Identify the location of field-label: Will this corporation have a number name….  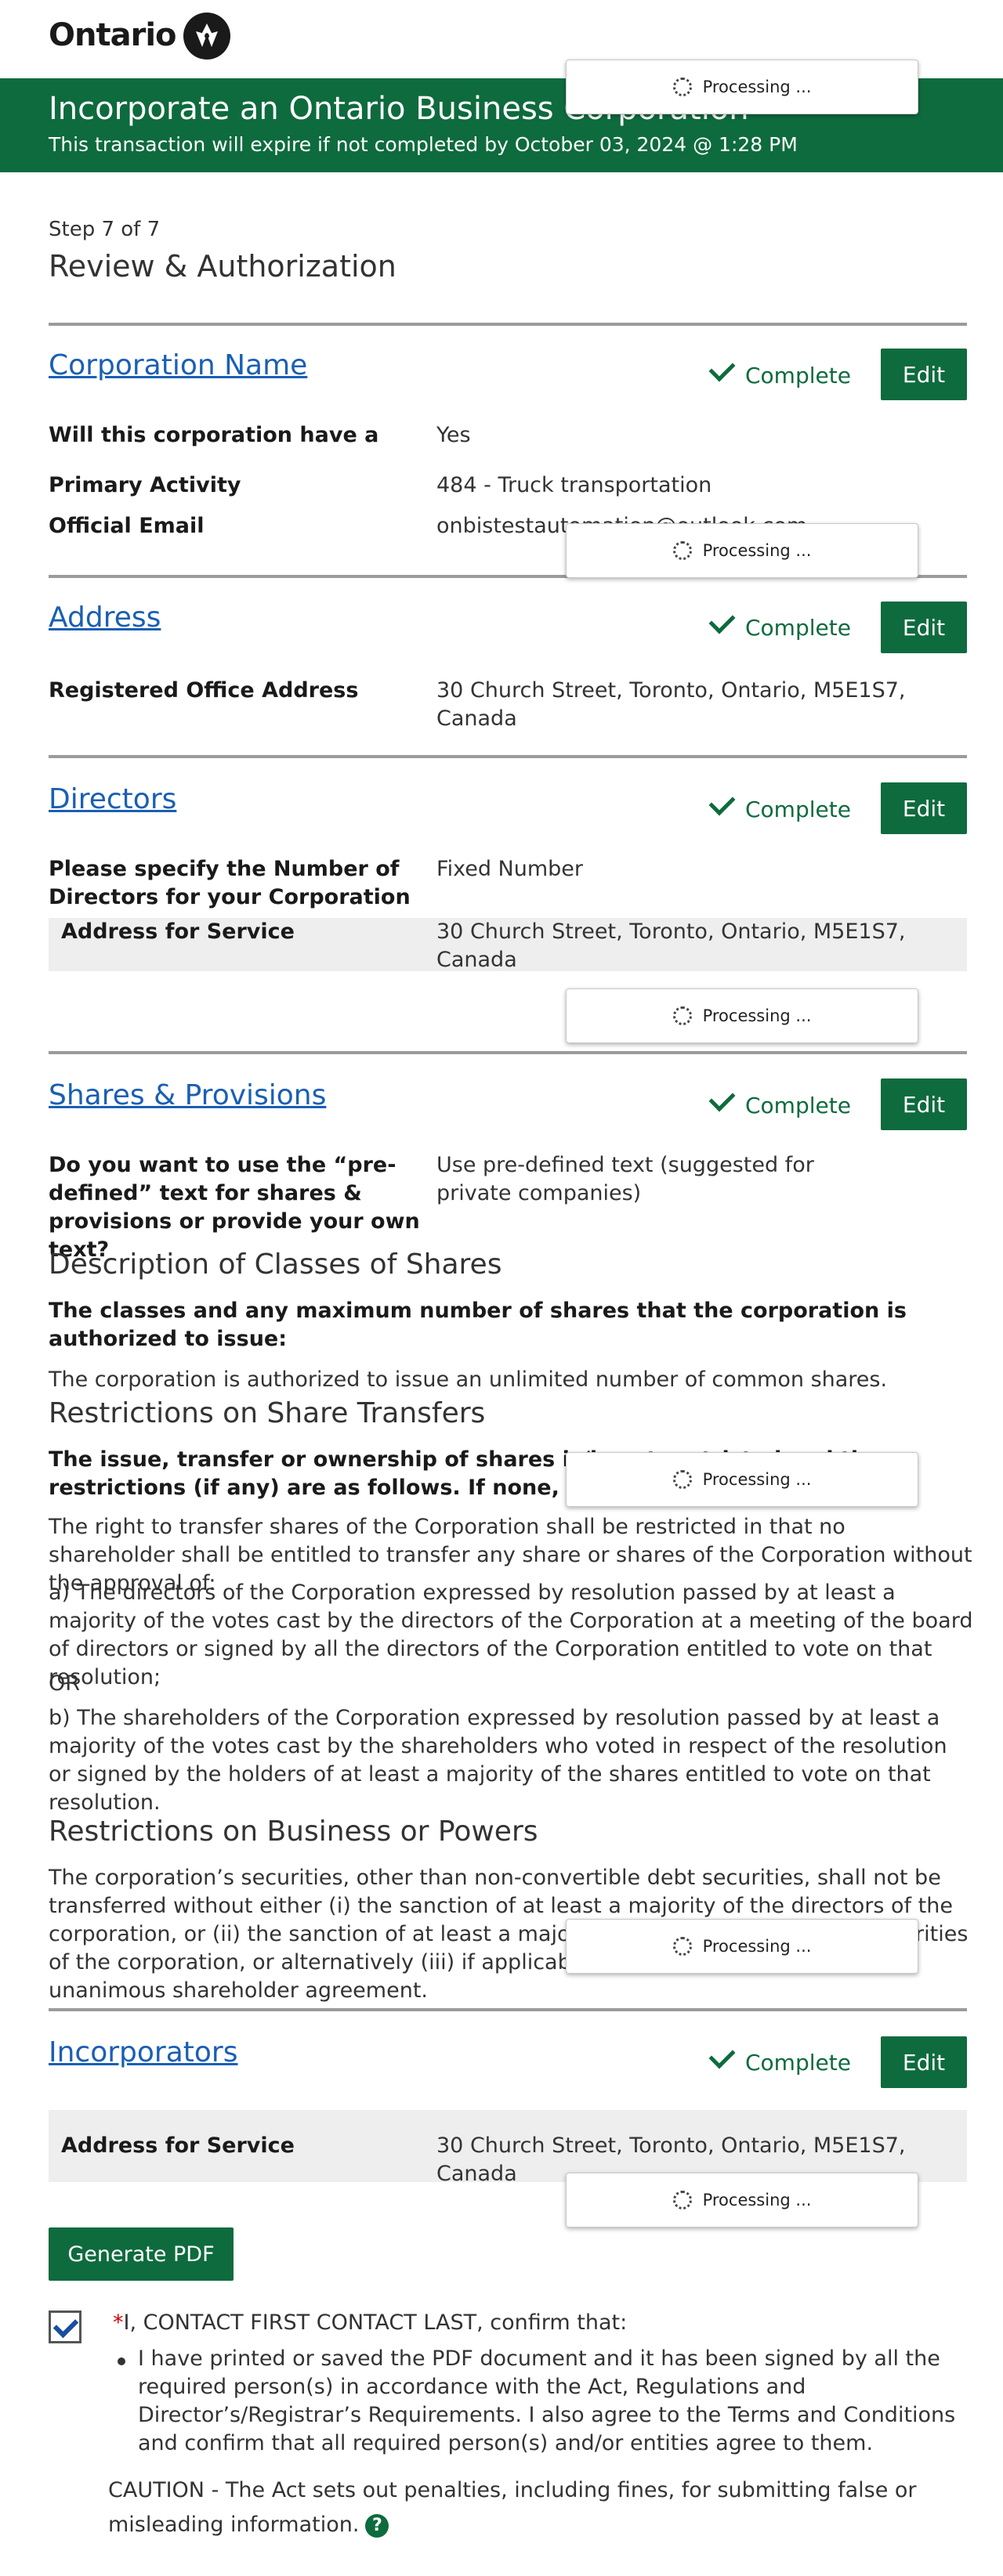
(214, 435).